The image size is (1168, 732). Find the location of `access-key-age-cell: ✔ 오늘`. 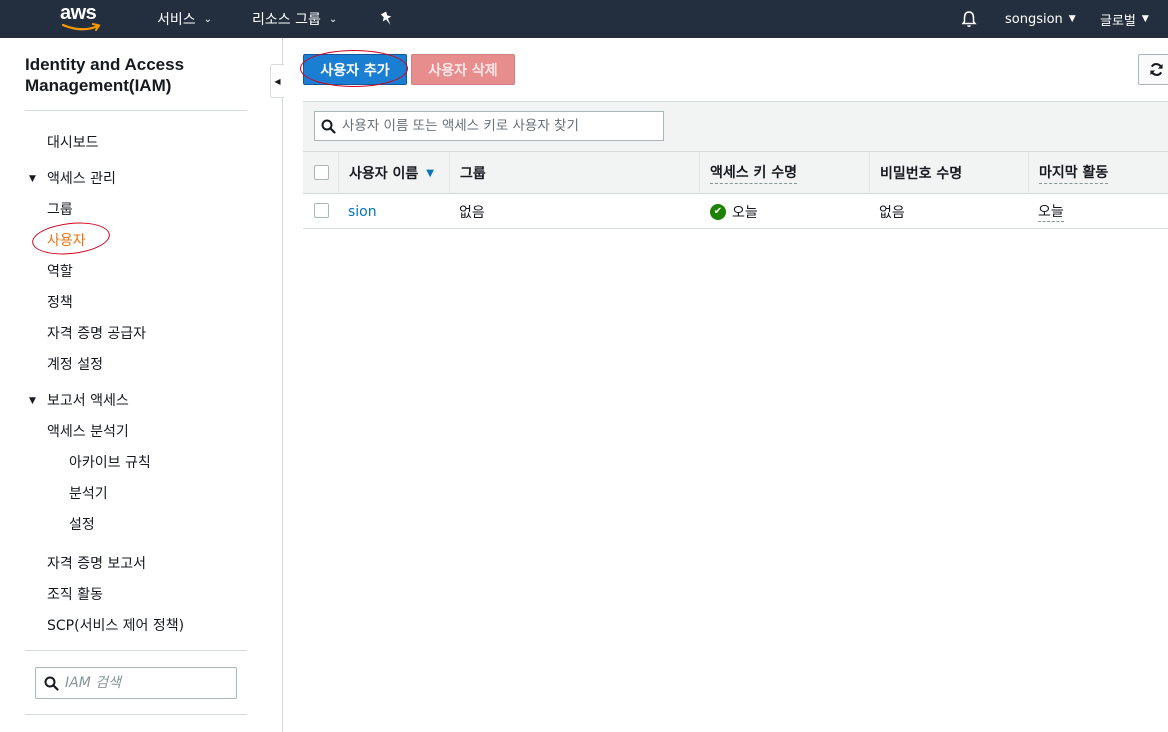

access-key-age-cell: ✔ 오늘 is located at coordinates (734, 211).